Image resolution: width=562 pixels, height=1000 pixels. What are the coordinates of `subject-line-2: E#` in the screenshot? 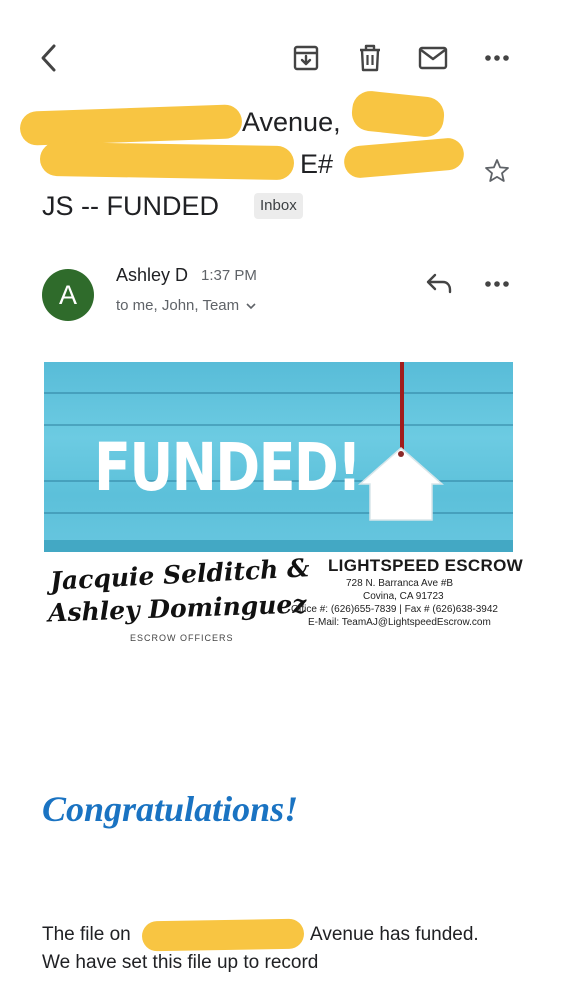 It's located at (317, 164).